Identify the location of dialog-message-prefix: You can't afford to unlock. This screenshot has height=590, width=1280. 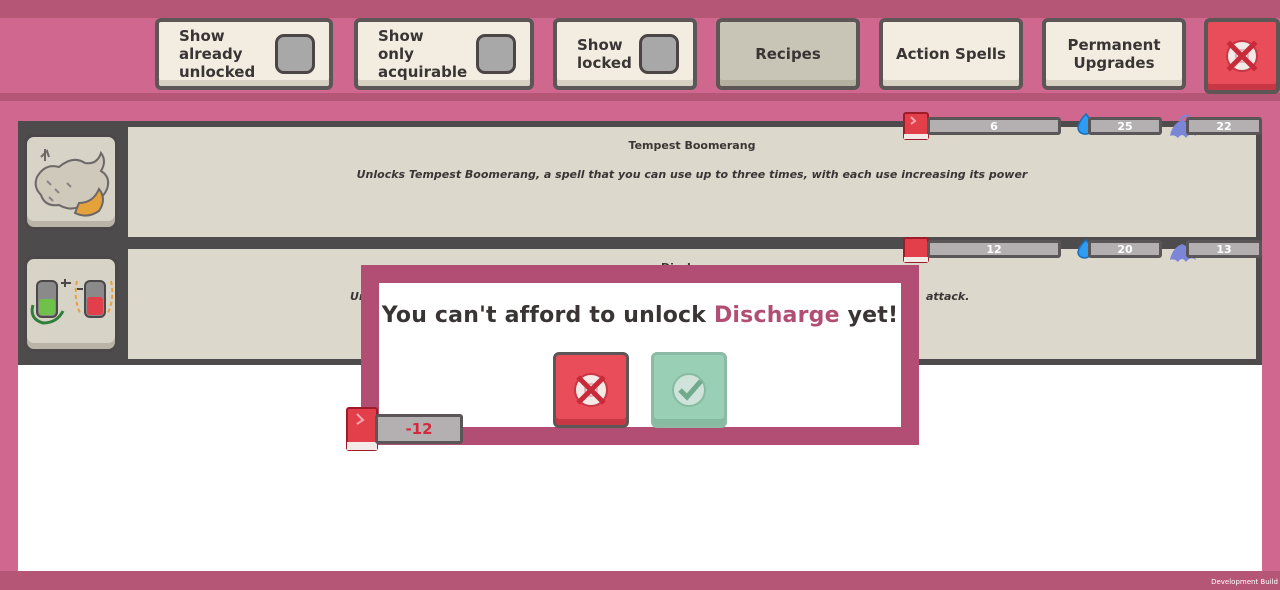
(544, 315).